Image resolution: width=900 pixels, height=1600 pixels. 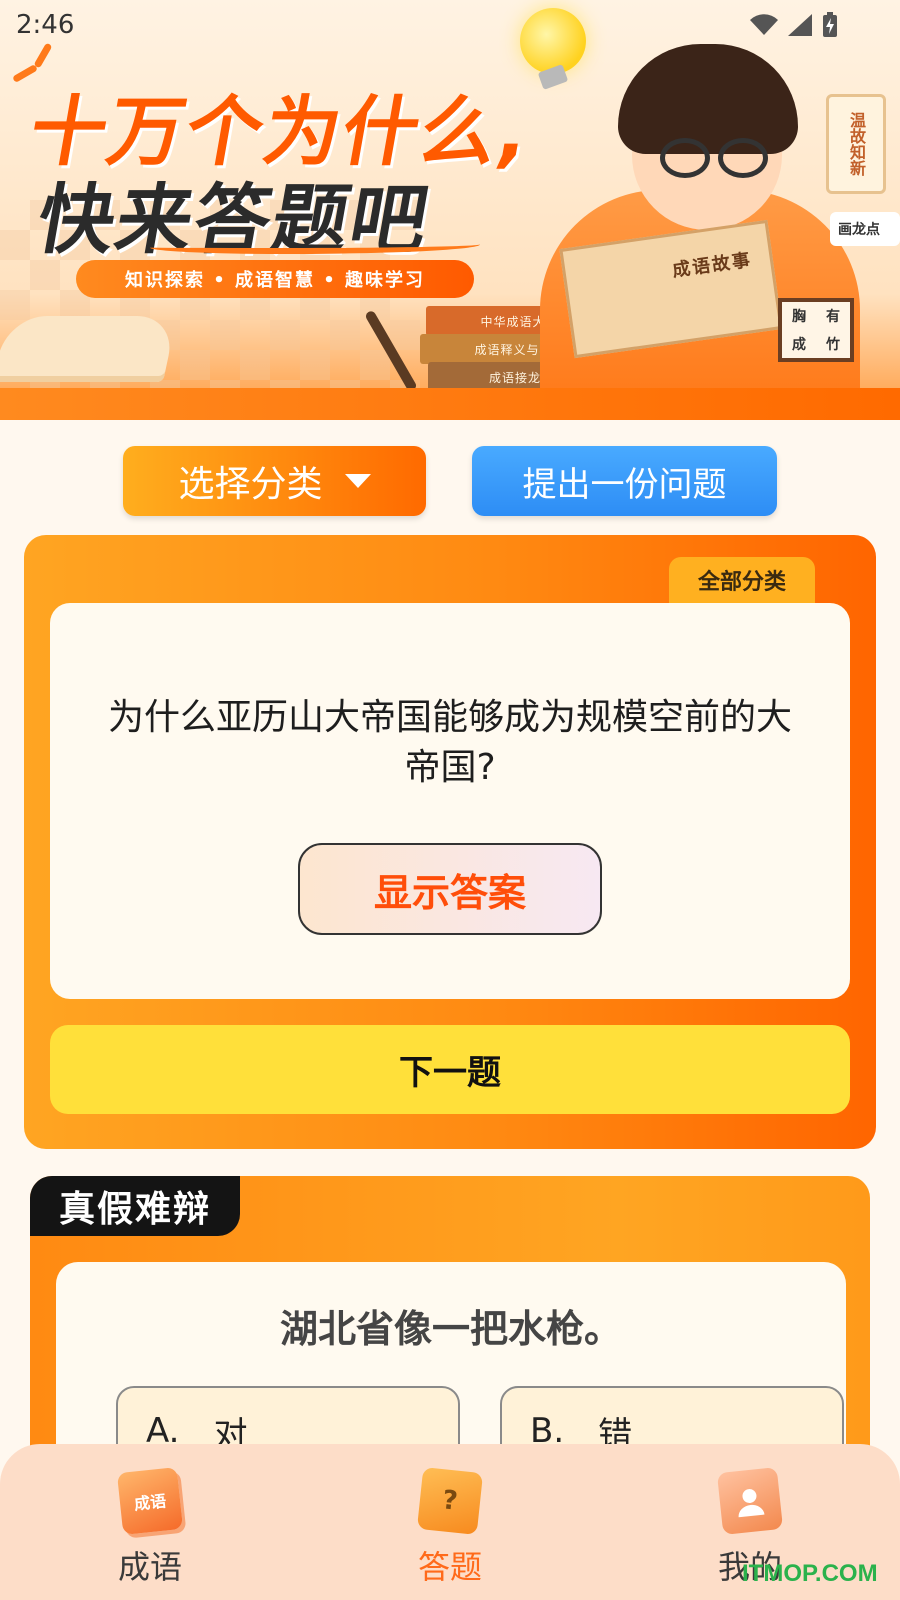 I want to click on scroll-illustration: 温故知新, so click(x=856, y=144).